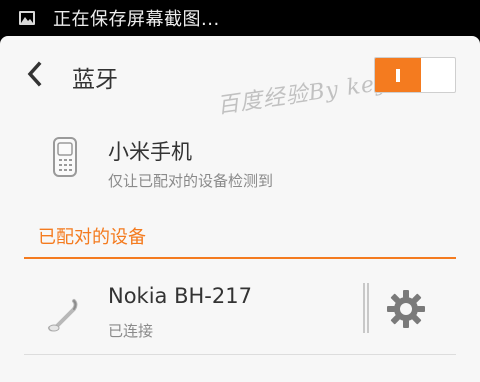  What do you see at coordinates (191, 181) in the screenshot?
I see `local-device-visibility: 仅让已配对的设备检测到` at bounding box center [191, 181].